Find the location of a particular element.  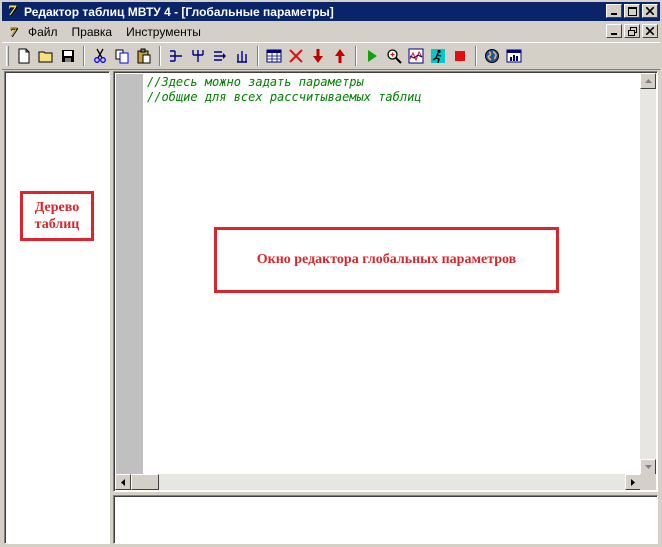

scroll-up-button is located at coordinates (648, 81).